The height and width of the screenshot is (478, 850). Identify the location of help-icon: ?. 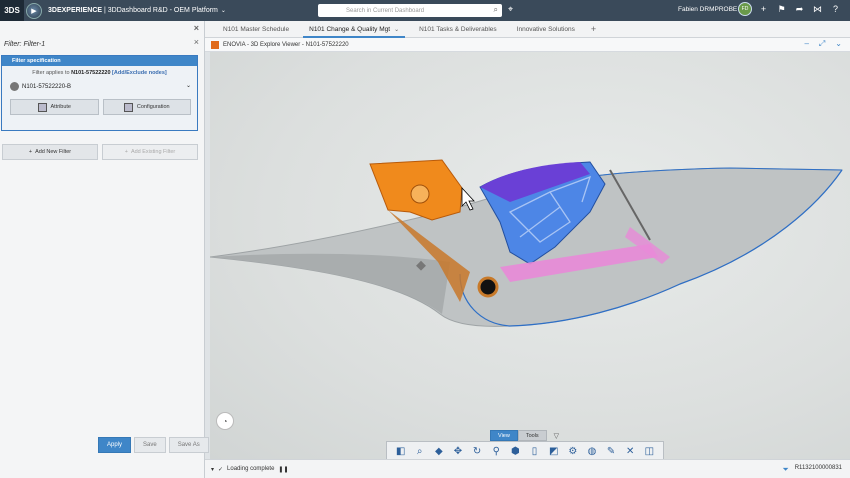
(835, 9).